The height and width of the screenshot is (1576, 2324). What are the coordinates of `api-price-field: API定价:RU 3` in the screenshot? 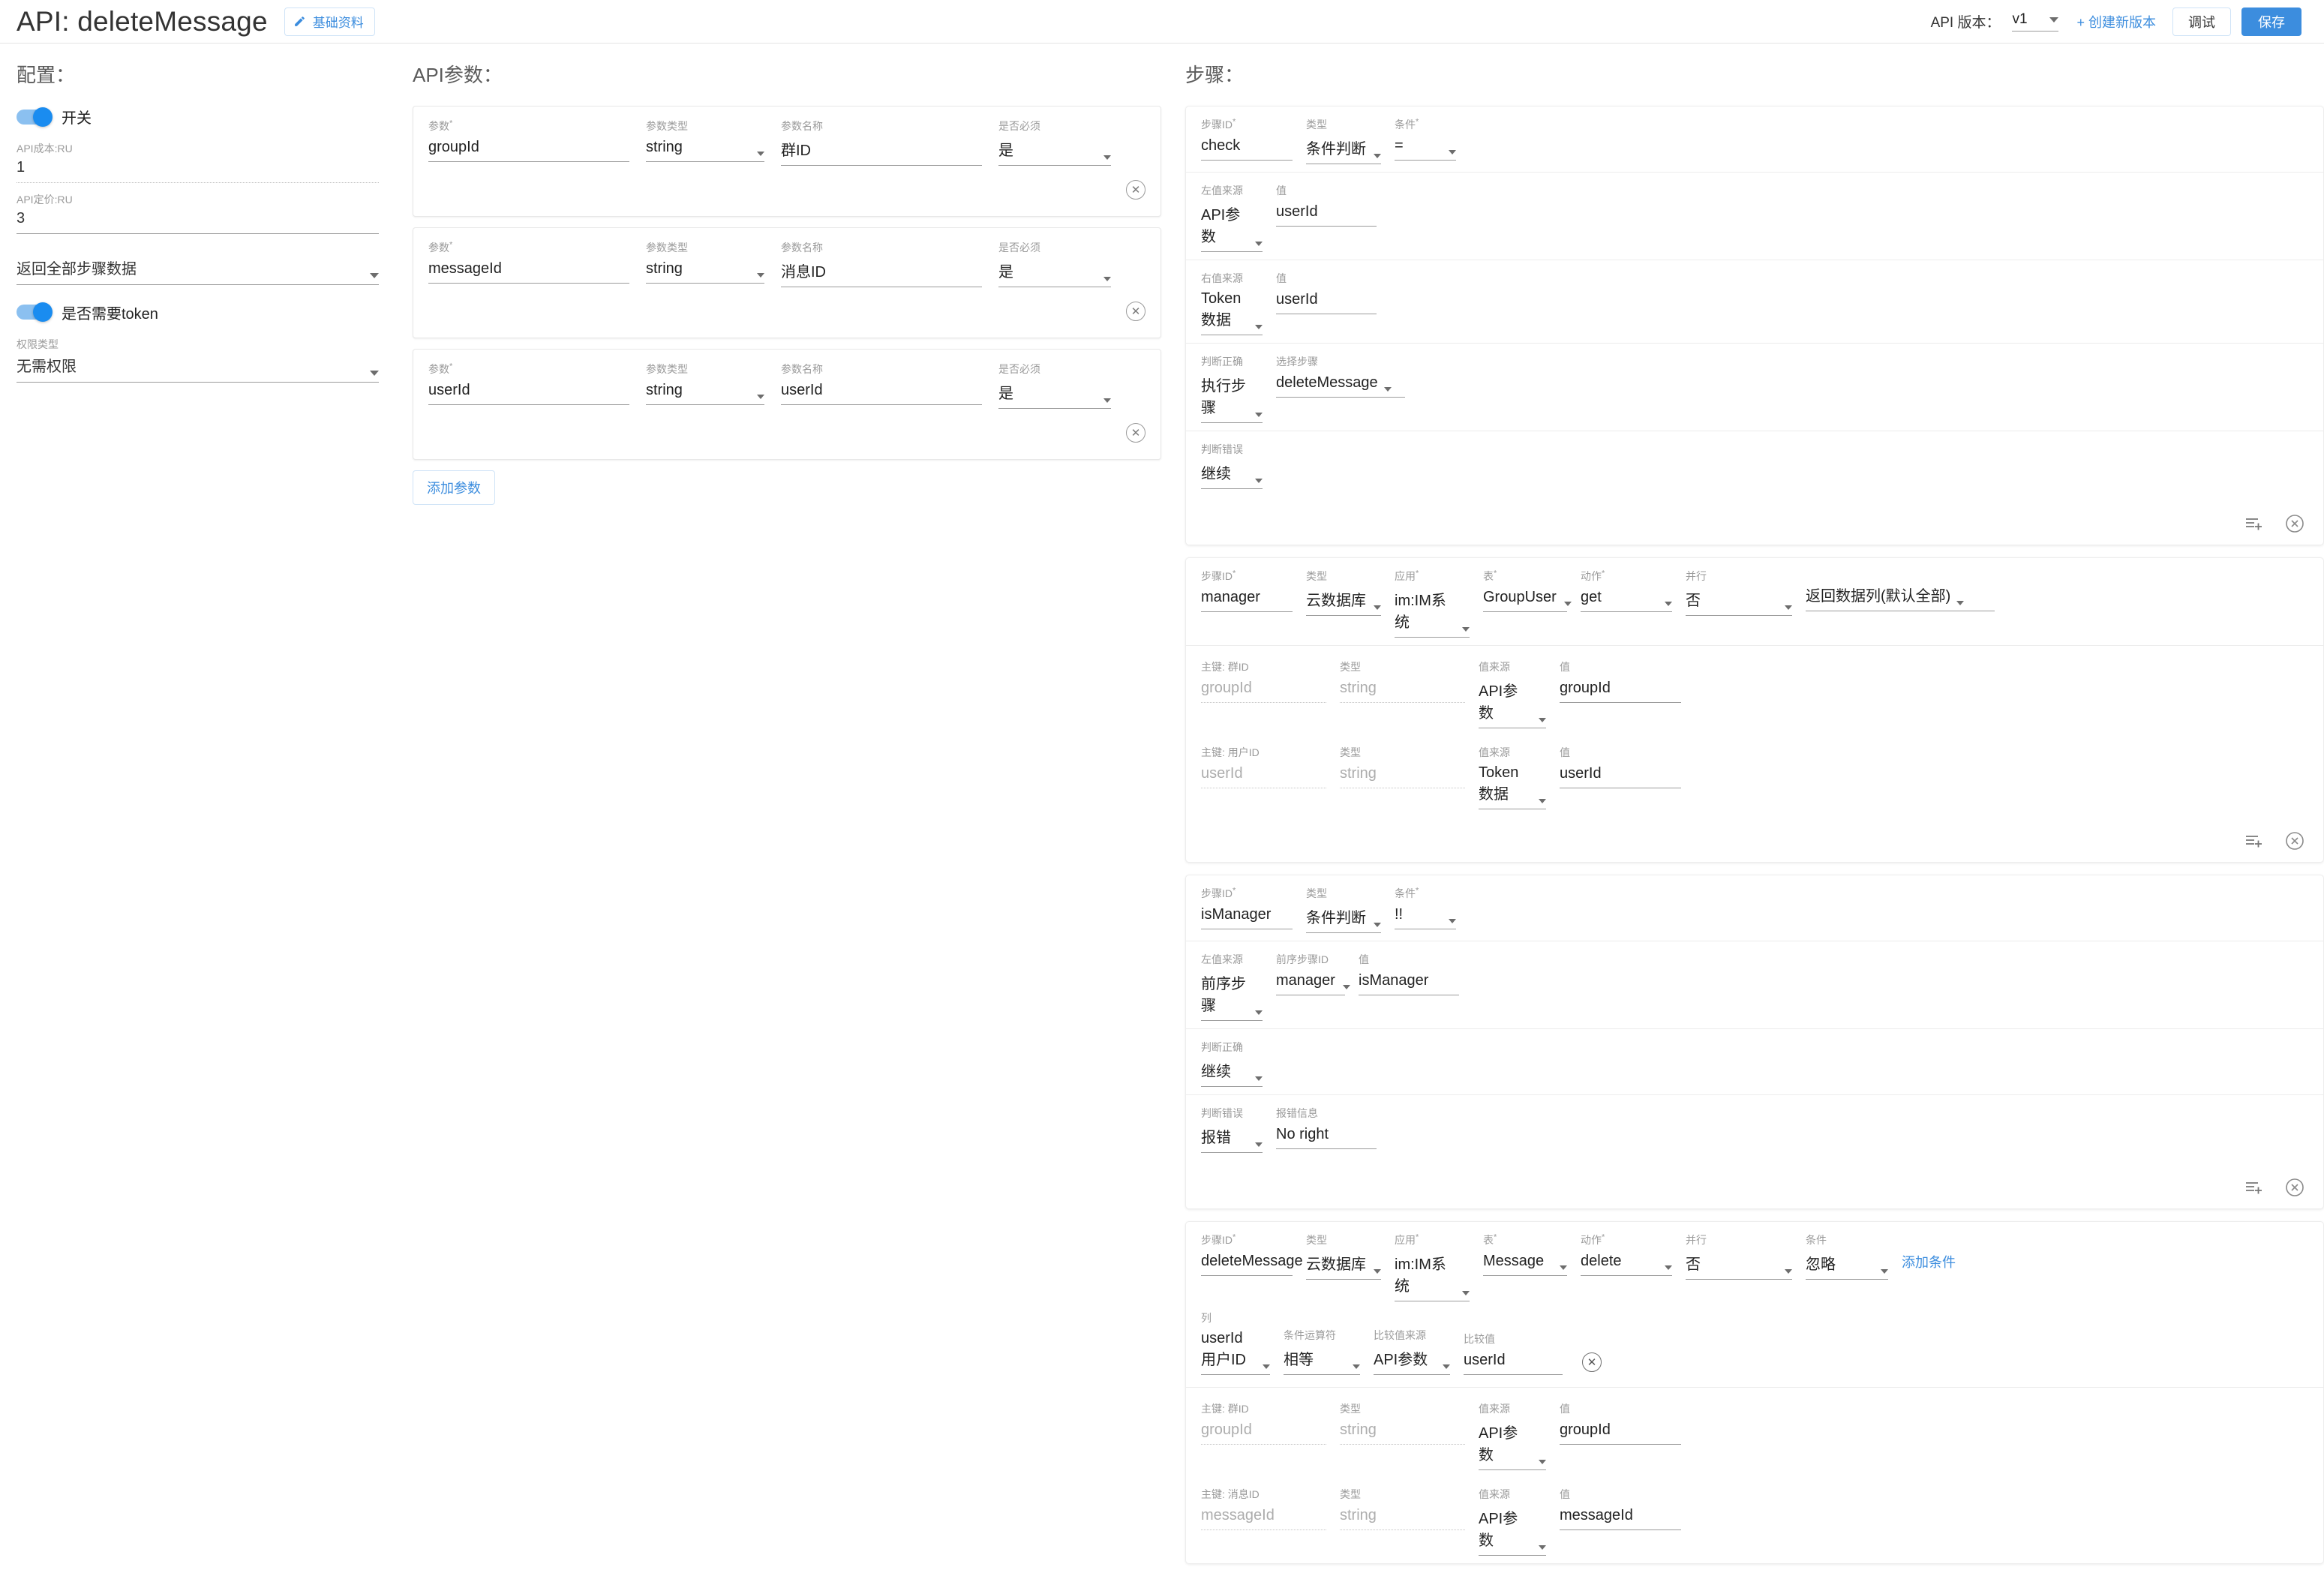 It's located at (198, 210).